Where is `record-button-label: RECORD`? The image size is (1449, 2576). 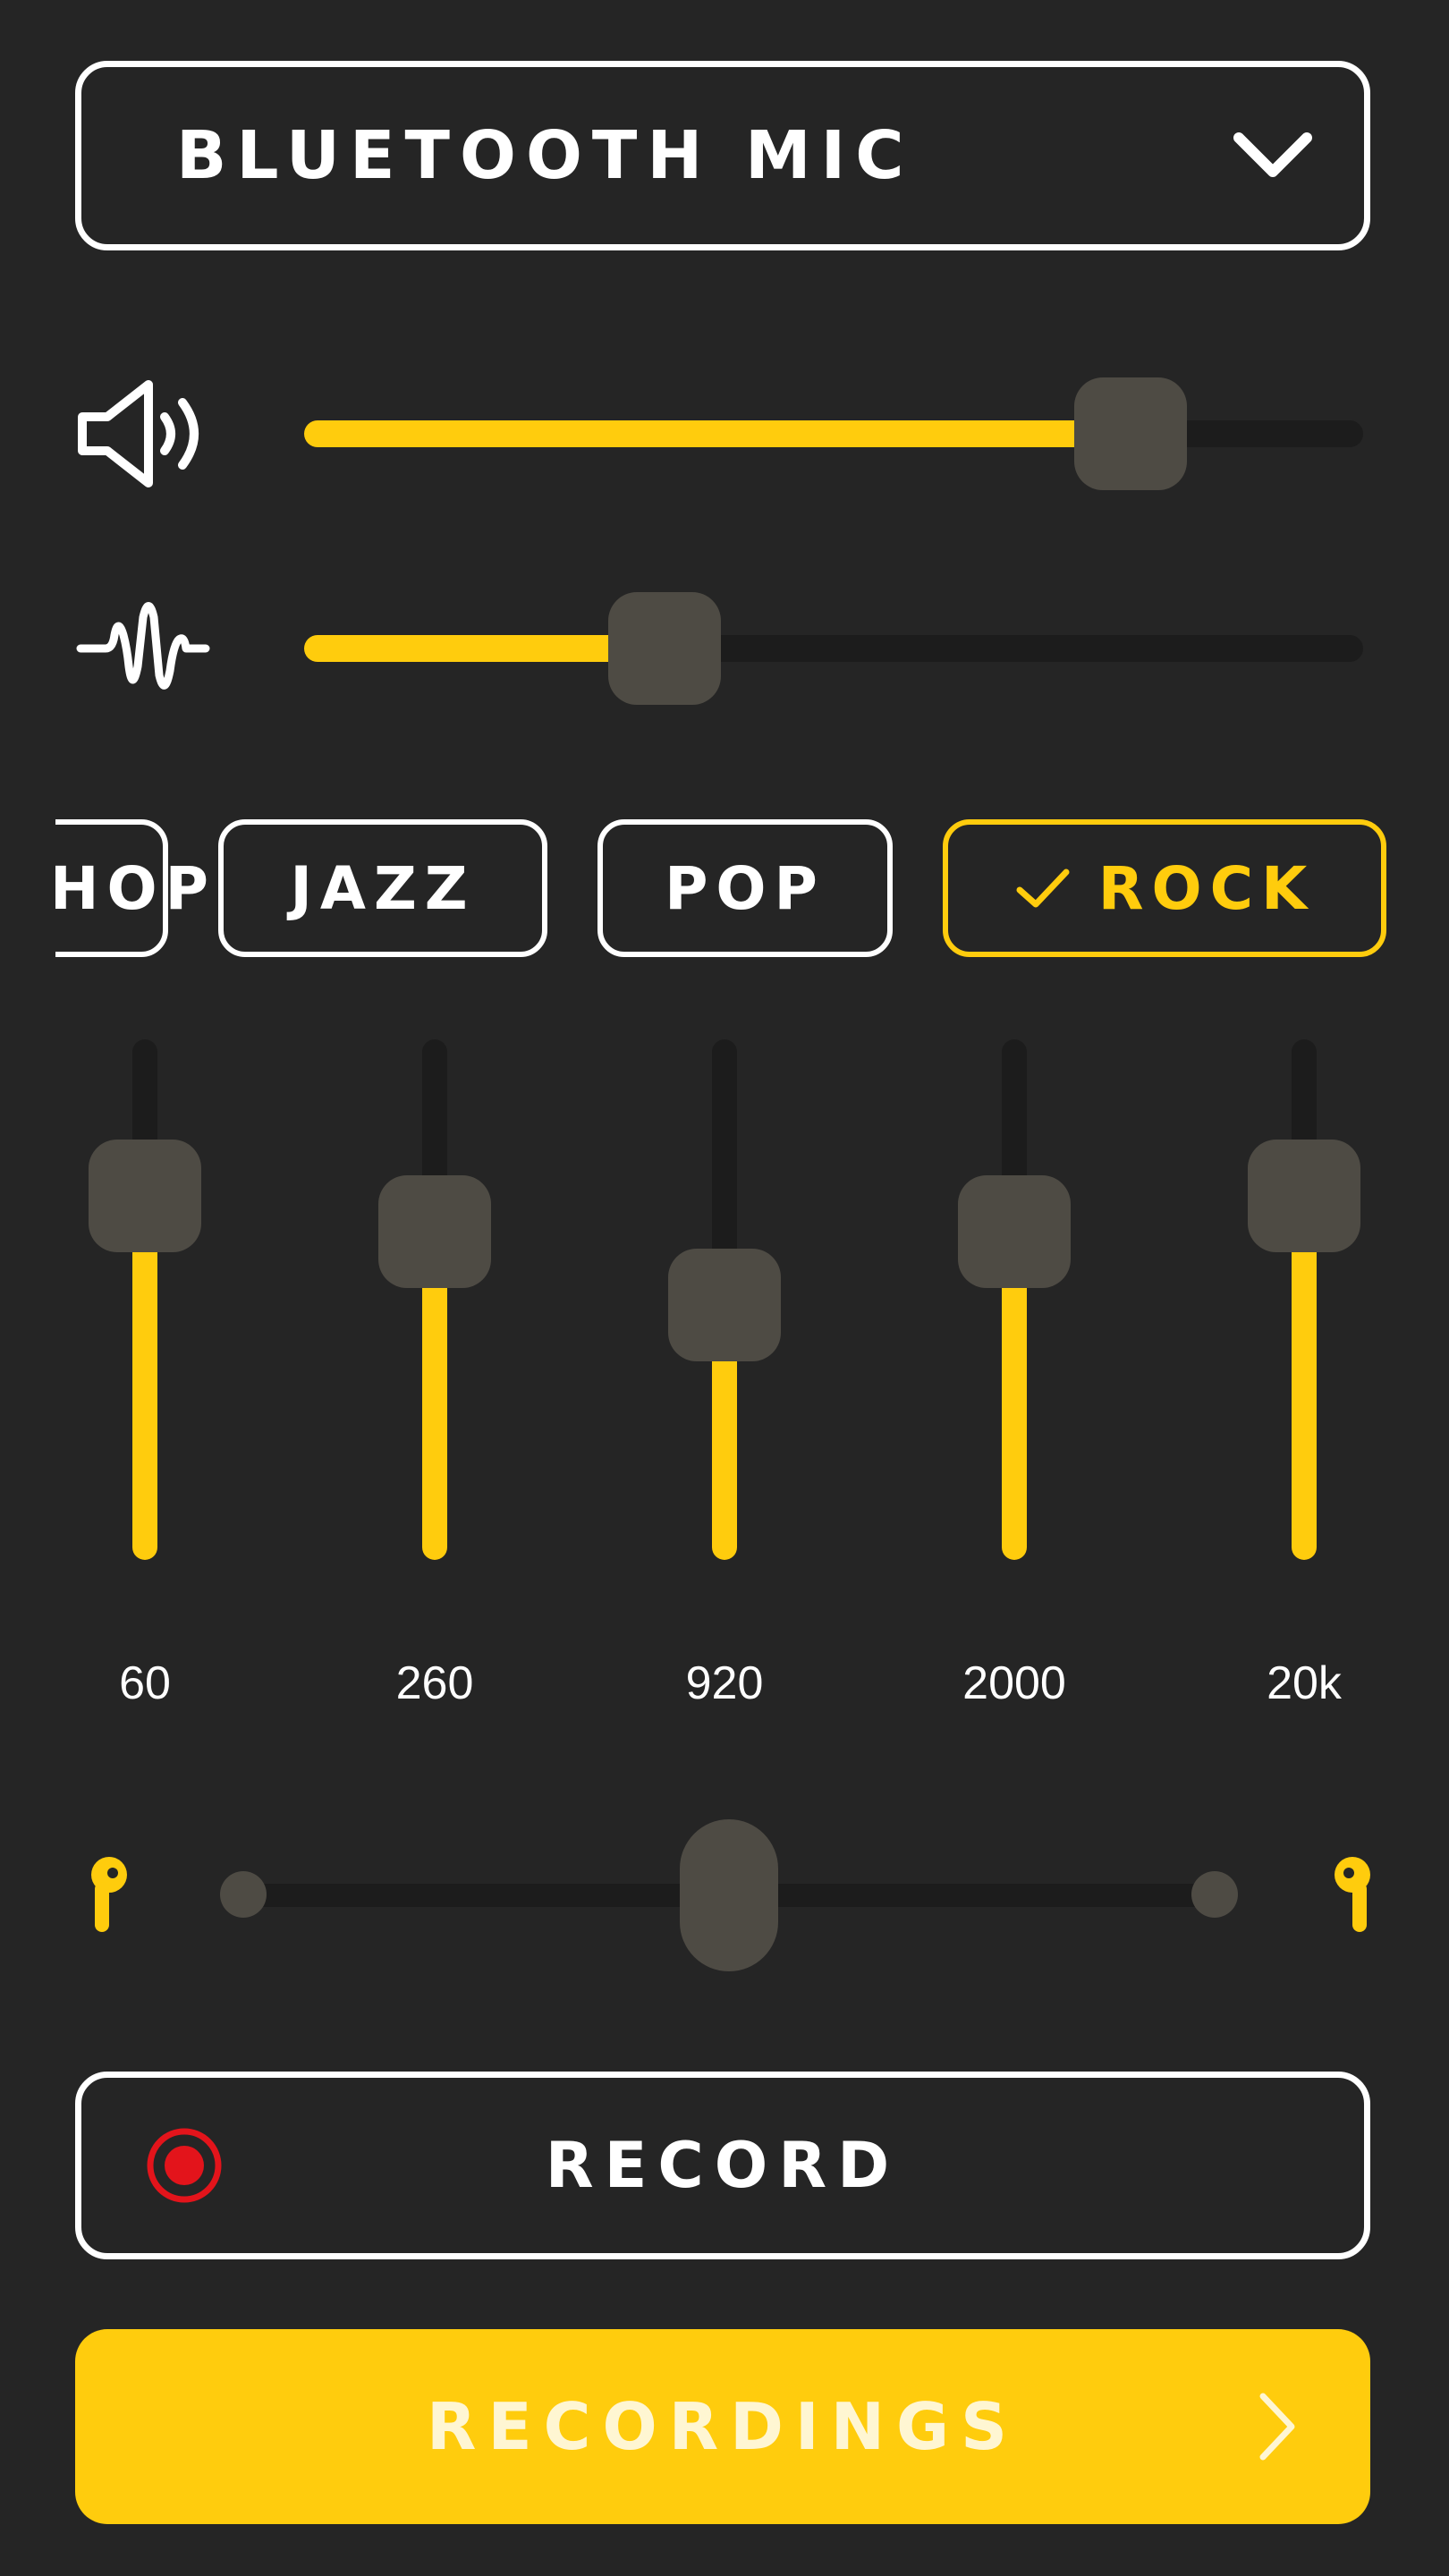
record-button-label: RECORD is located at coordinates (723, 2165).